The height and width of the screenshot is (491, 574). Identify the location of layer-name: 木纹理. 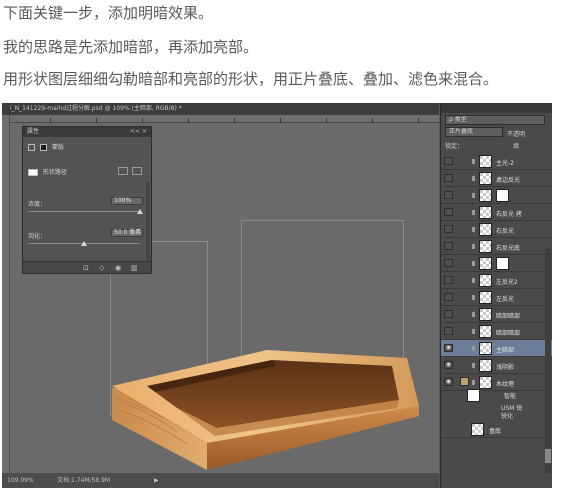
(505, 383).